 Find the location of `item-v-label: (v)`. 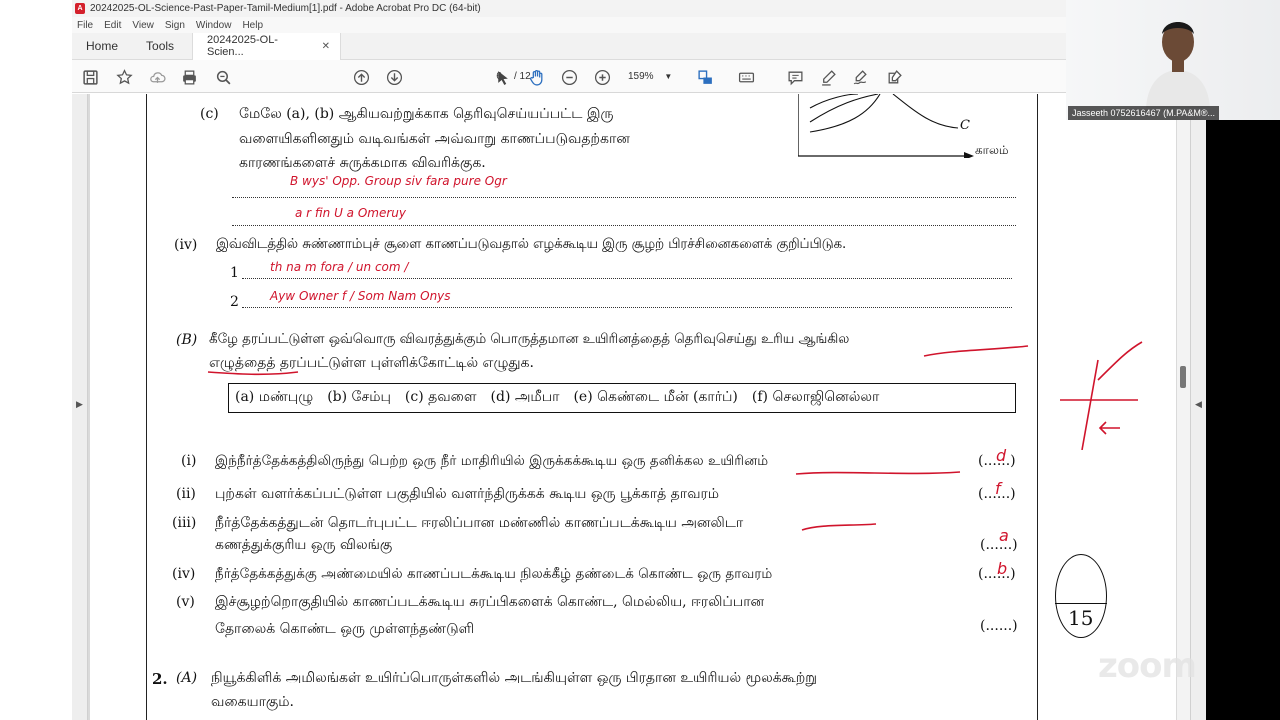

item-v-label: (v) is located at coordinates (185, 602).